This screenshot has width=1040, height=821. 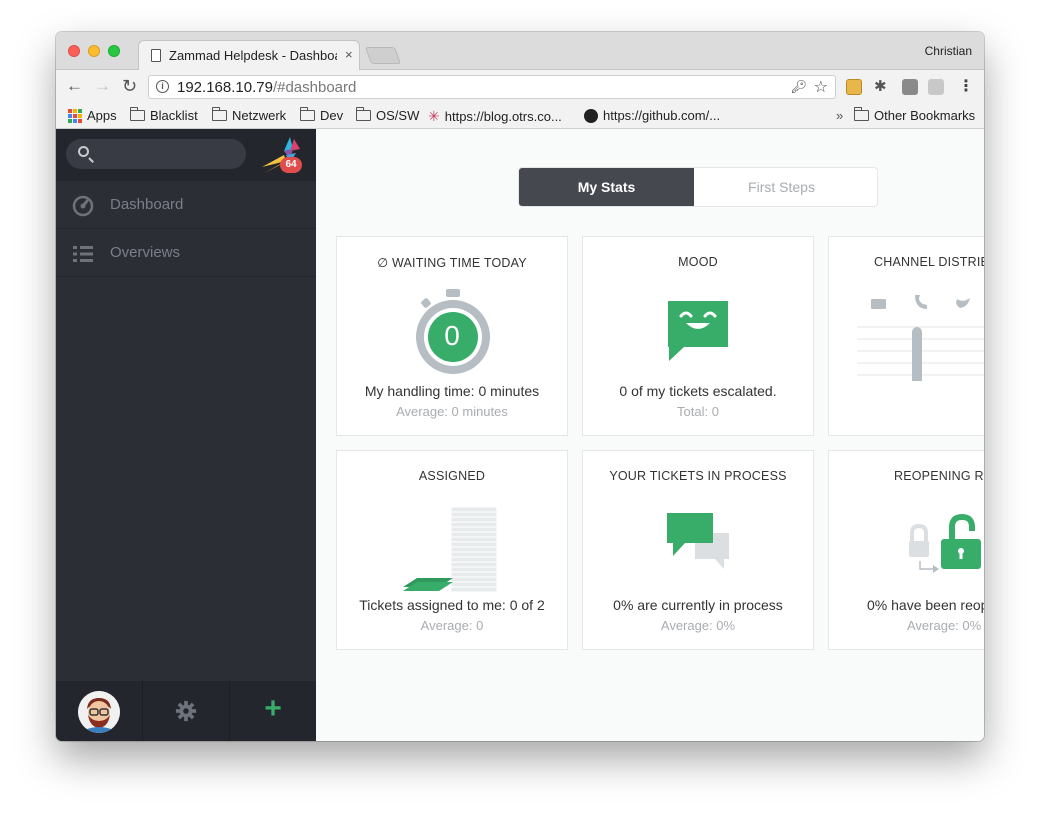 What do you see at coordinates (273, 708) in the screenshot?
I see `plus-icon: +` at bounding box center [273, 708].